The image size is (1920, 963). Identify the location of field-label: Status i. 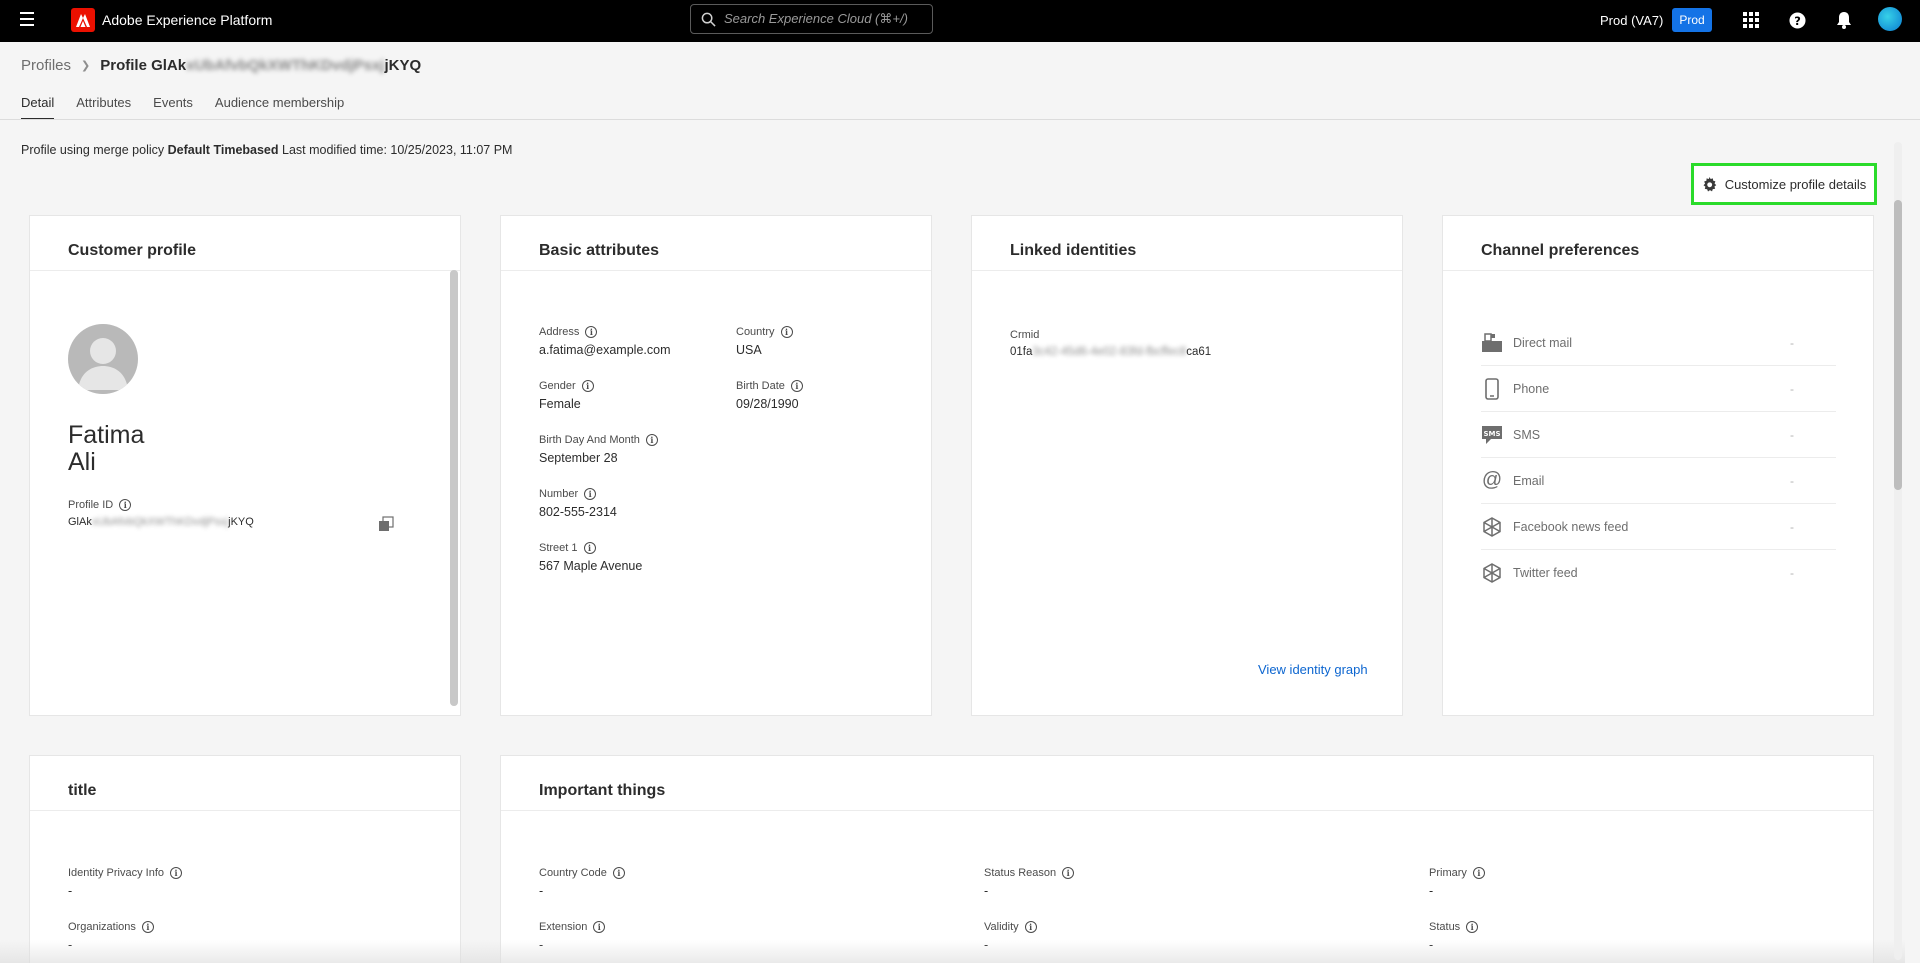
(1454, 927).